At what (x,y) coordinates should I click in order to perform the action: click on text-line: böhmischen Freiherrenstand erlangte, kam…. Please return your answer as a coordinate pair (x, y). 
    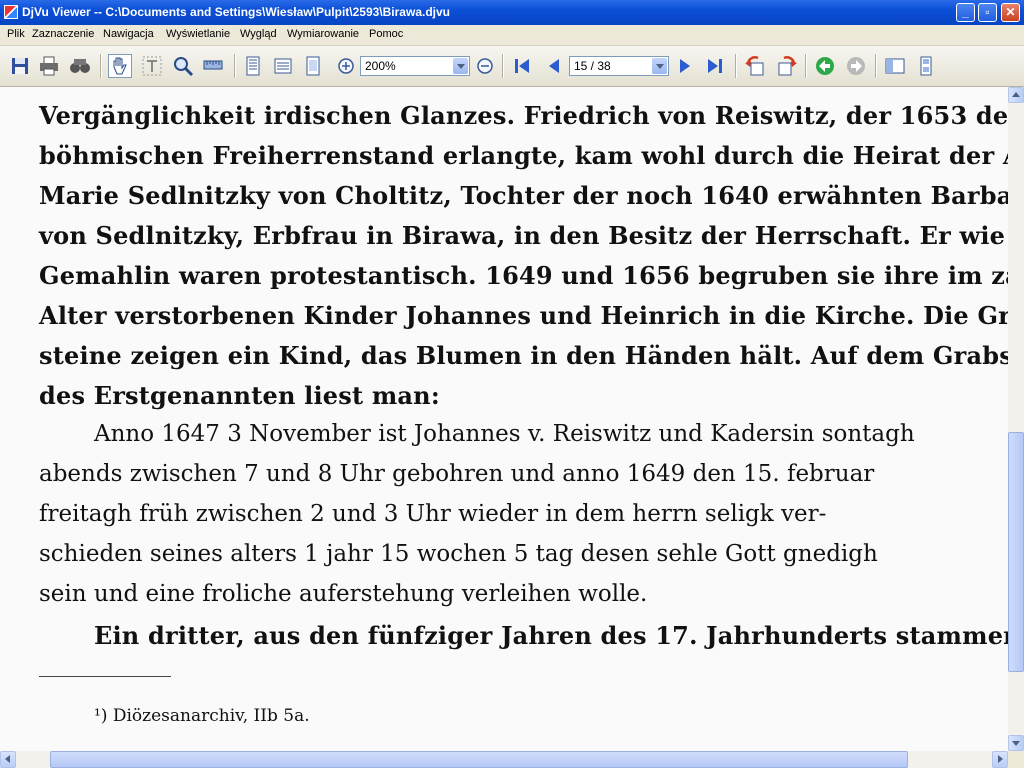
    Looking at the image, I should click on (523, 155).